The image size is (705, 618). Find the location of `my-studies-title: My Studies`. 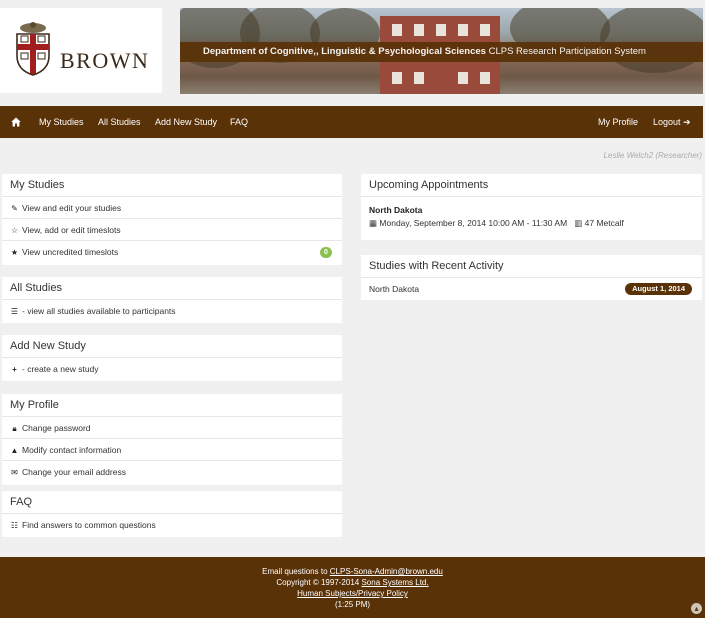

my-studies-title: My Studies is located at coordinates (172, 185).